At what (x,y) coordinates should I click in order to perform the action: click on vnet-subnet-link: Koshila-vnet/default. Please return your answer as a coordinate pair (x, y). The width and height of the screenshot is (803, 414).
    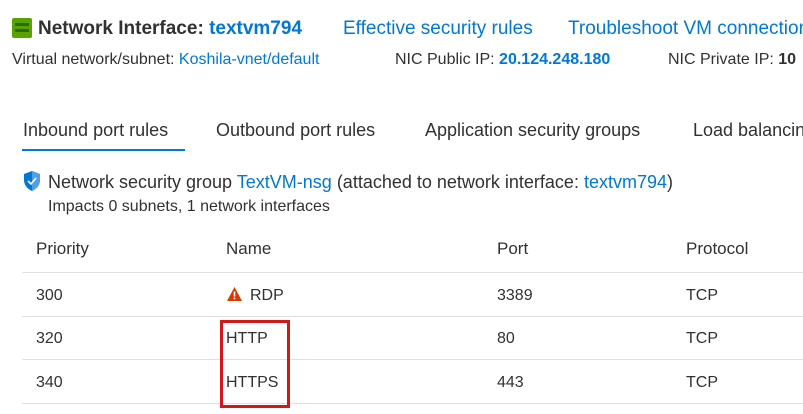
    Looking at the image, I should click on (249, 59).